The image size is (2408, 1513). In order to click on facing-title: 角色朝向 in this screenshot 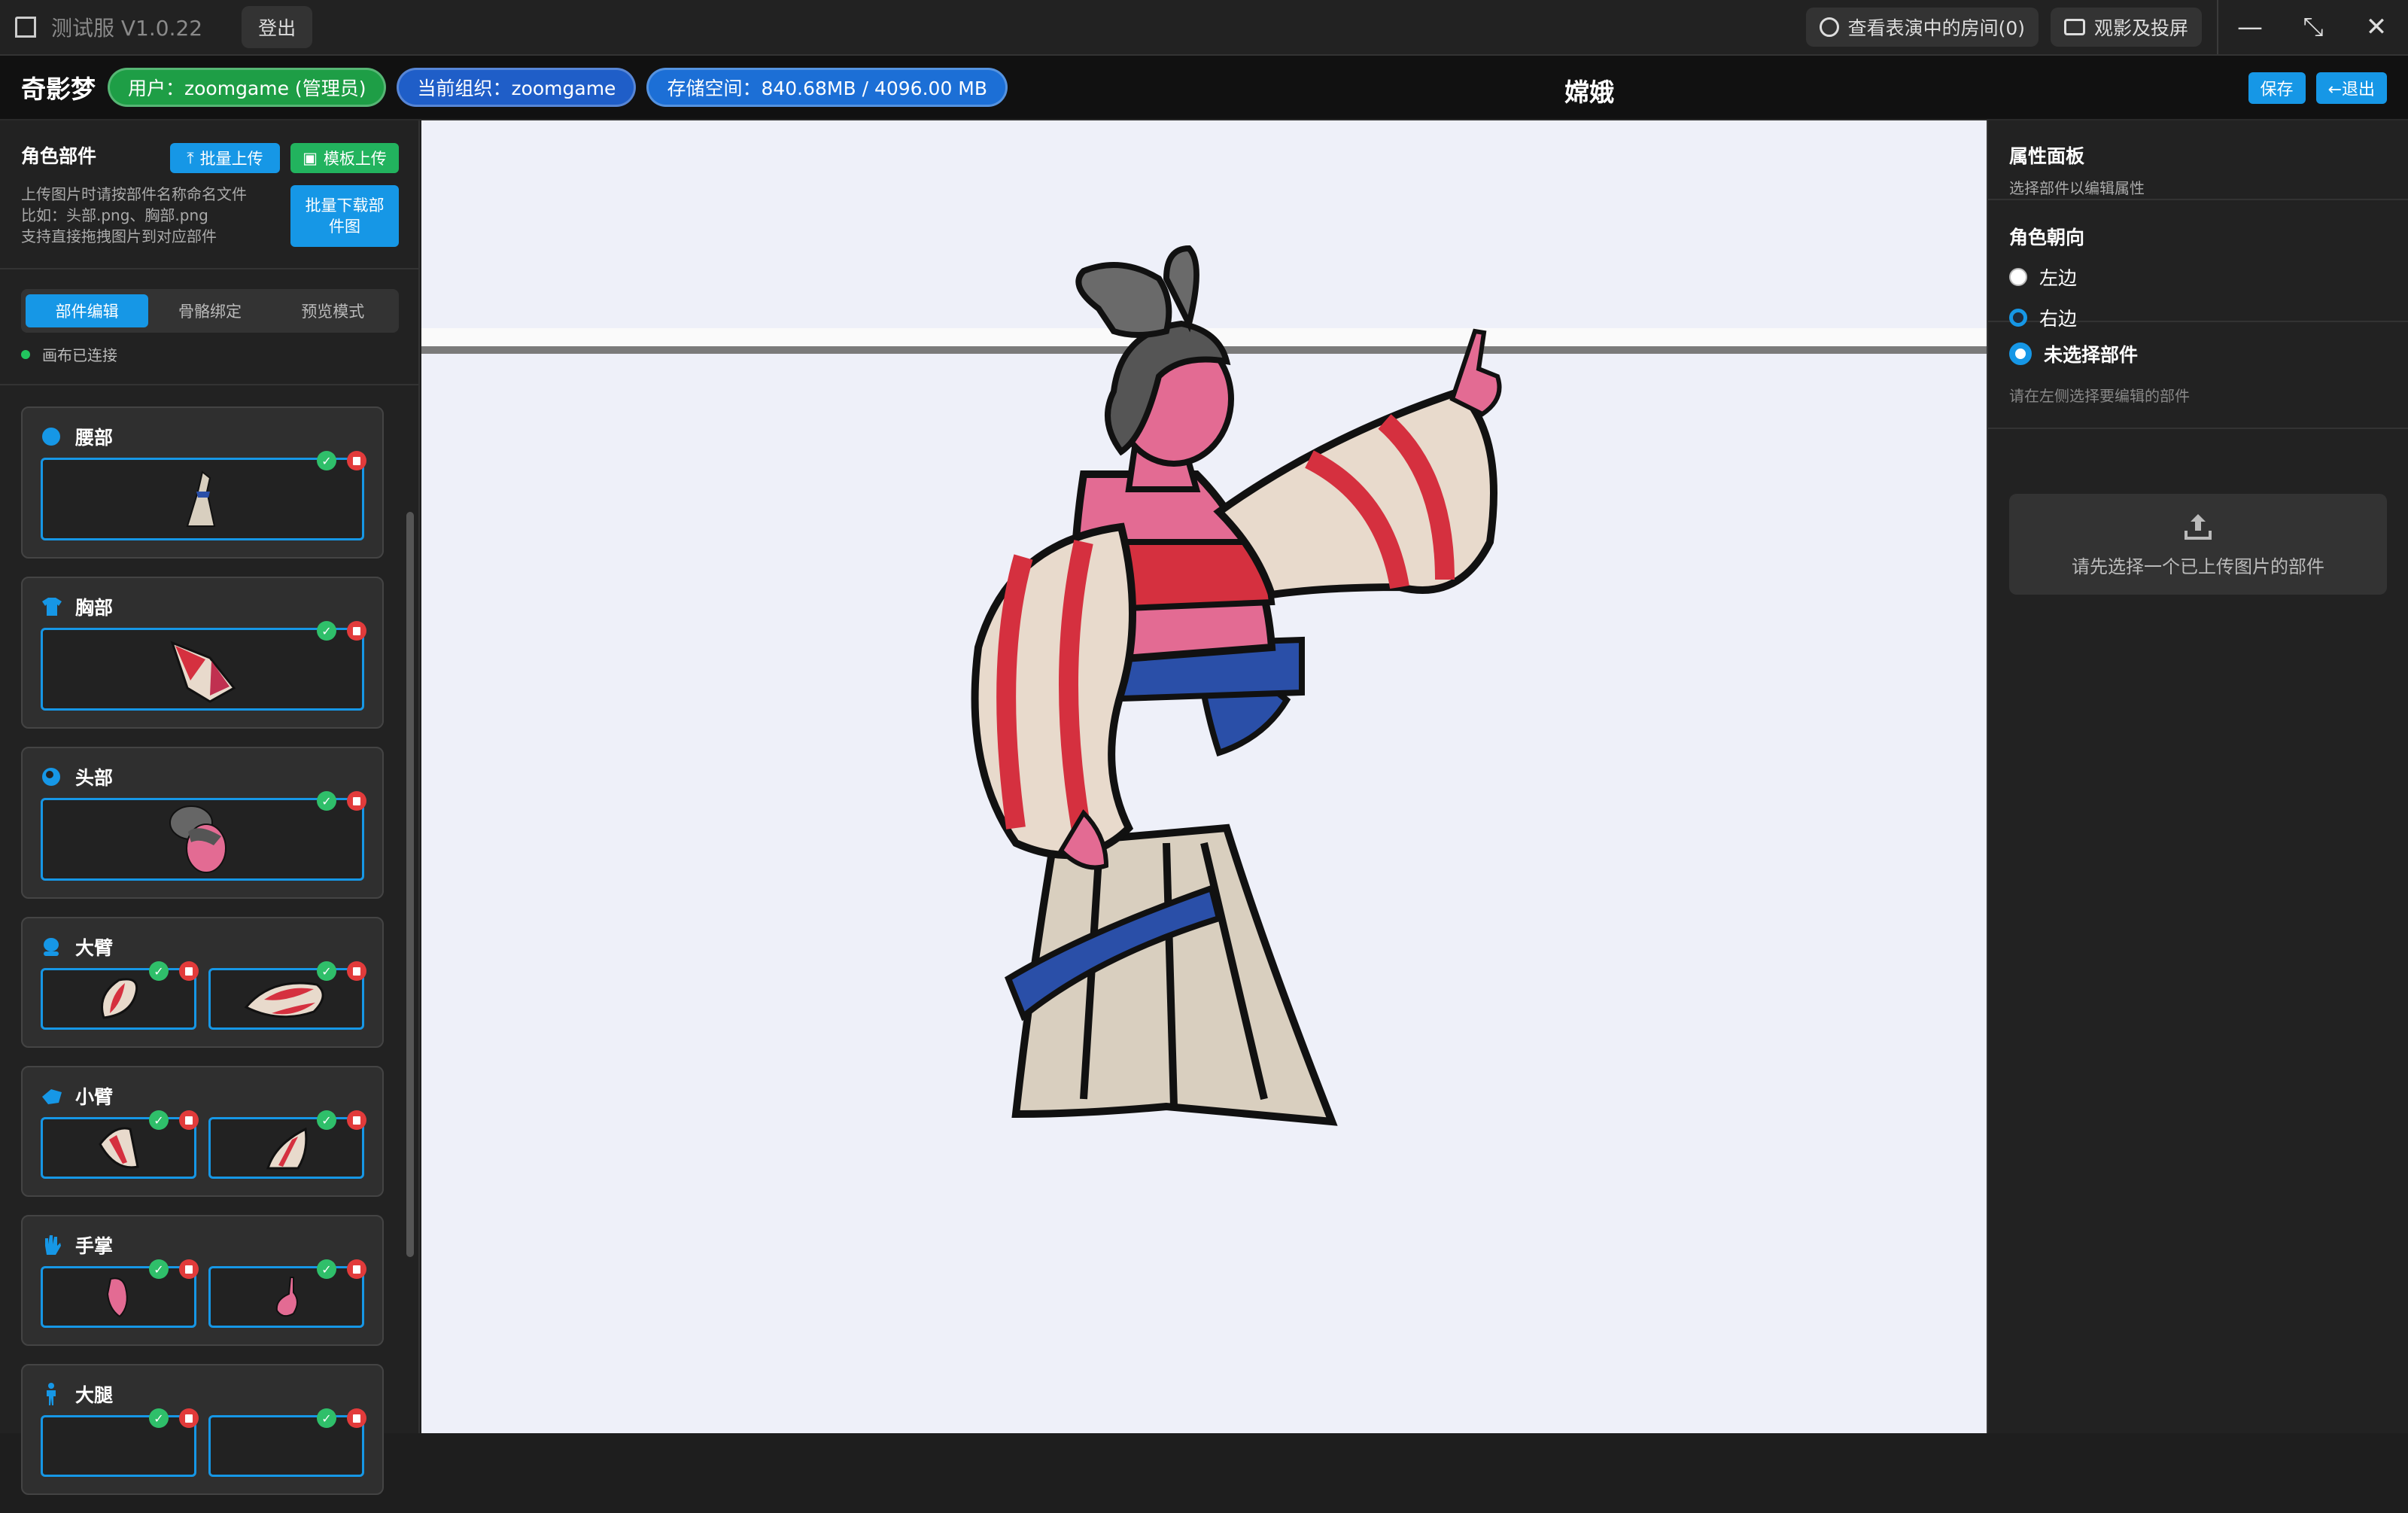, I will do `click(2047, 237)`.